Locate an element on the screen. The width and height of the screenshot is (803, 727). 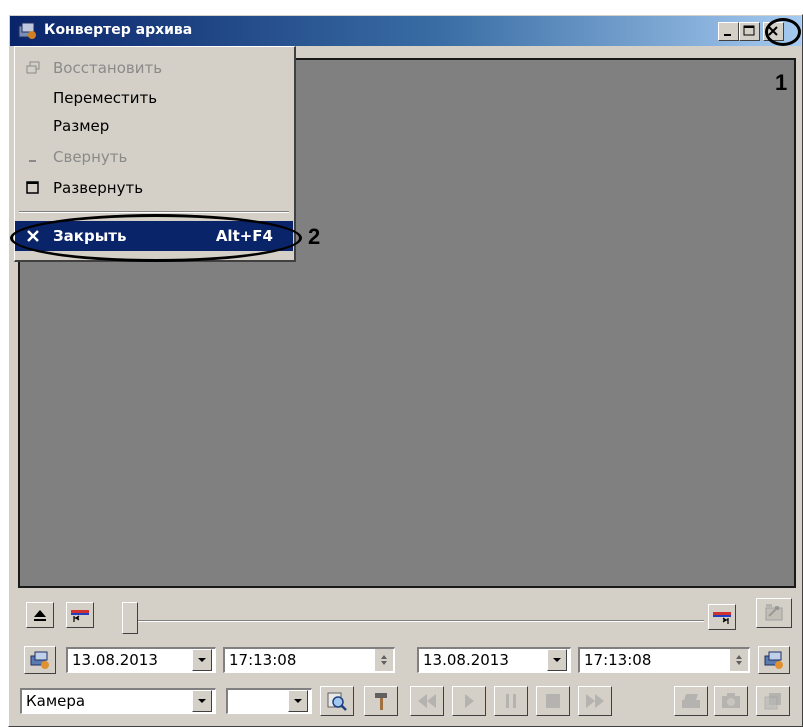
maximize-button is located at coordinates (749, 31).